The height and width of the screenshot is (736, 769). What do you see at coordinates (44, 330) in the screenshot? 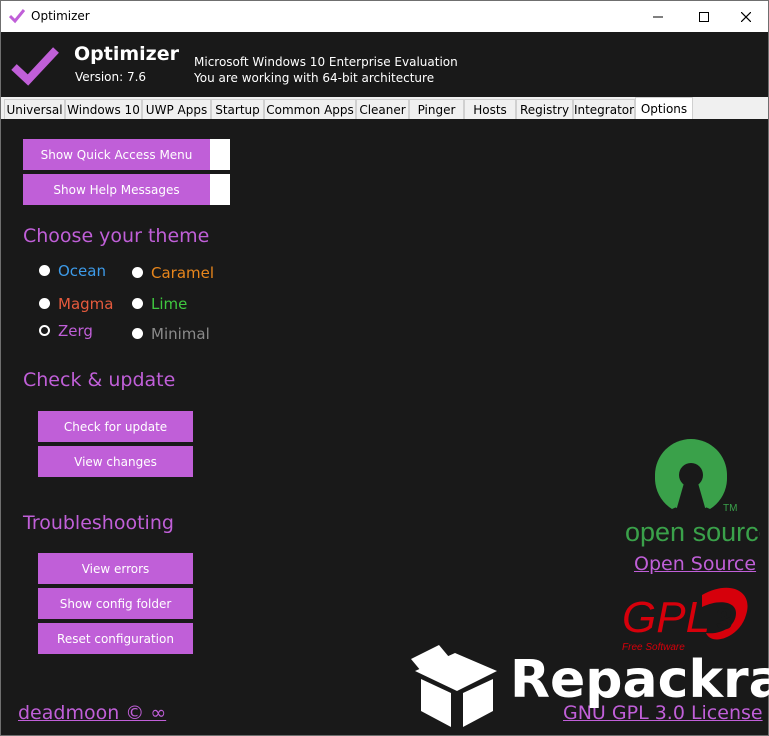
I see `theme-zerg-radio` at bounding box center [44, 330].